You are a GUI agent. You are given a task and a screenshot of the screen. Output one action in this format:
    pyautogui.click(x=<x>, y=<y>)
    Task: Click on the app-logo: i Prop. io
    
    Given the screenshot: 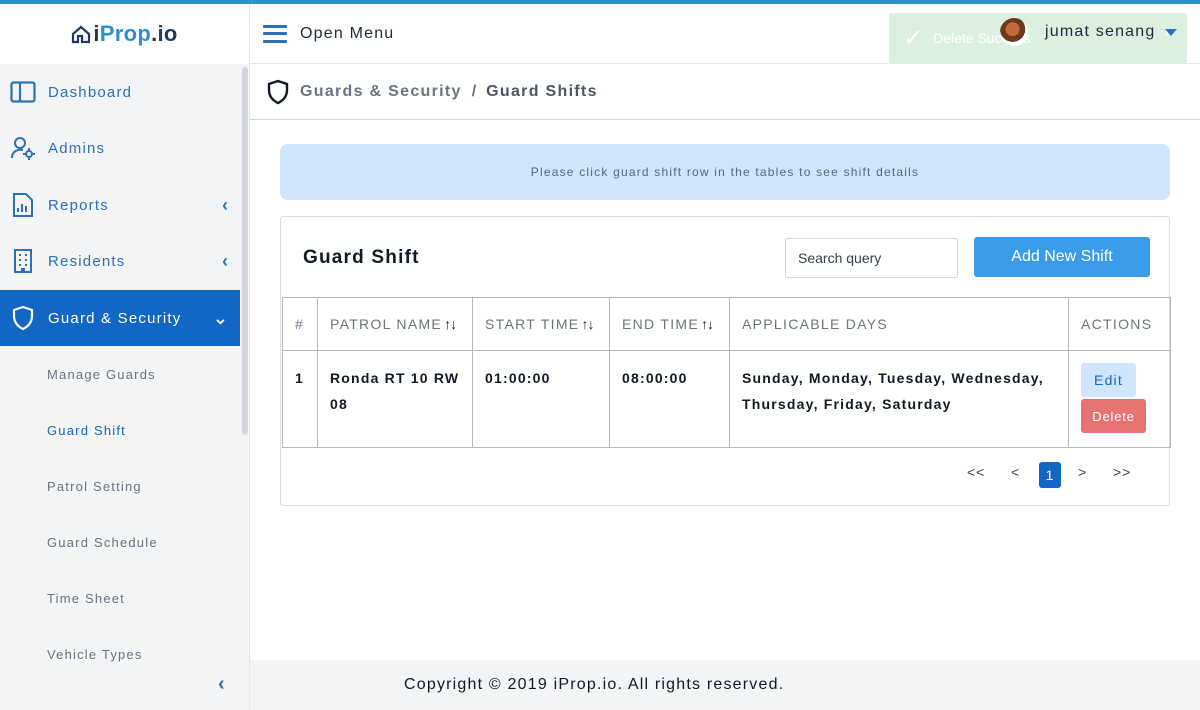 What is the action you would take?
    pyautogui.click(x=124, y=34)
    